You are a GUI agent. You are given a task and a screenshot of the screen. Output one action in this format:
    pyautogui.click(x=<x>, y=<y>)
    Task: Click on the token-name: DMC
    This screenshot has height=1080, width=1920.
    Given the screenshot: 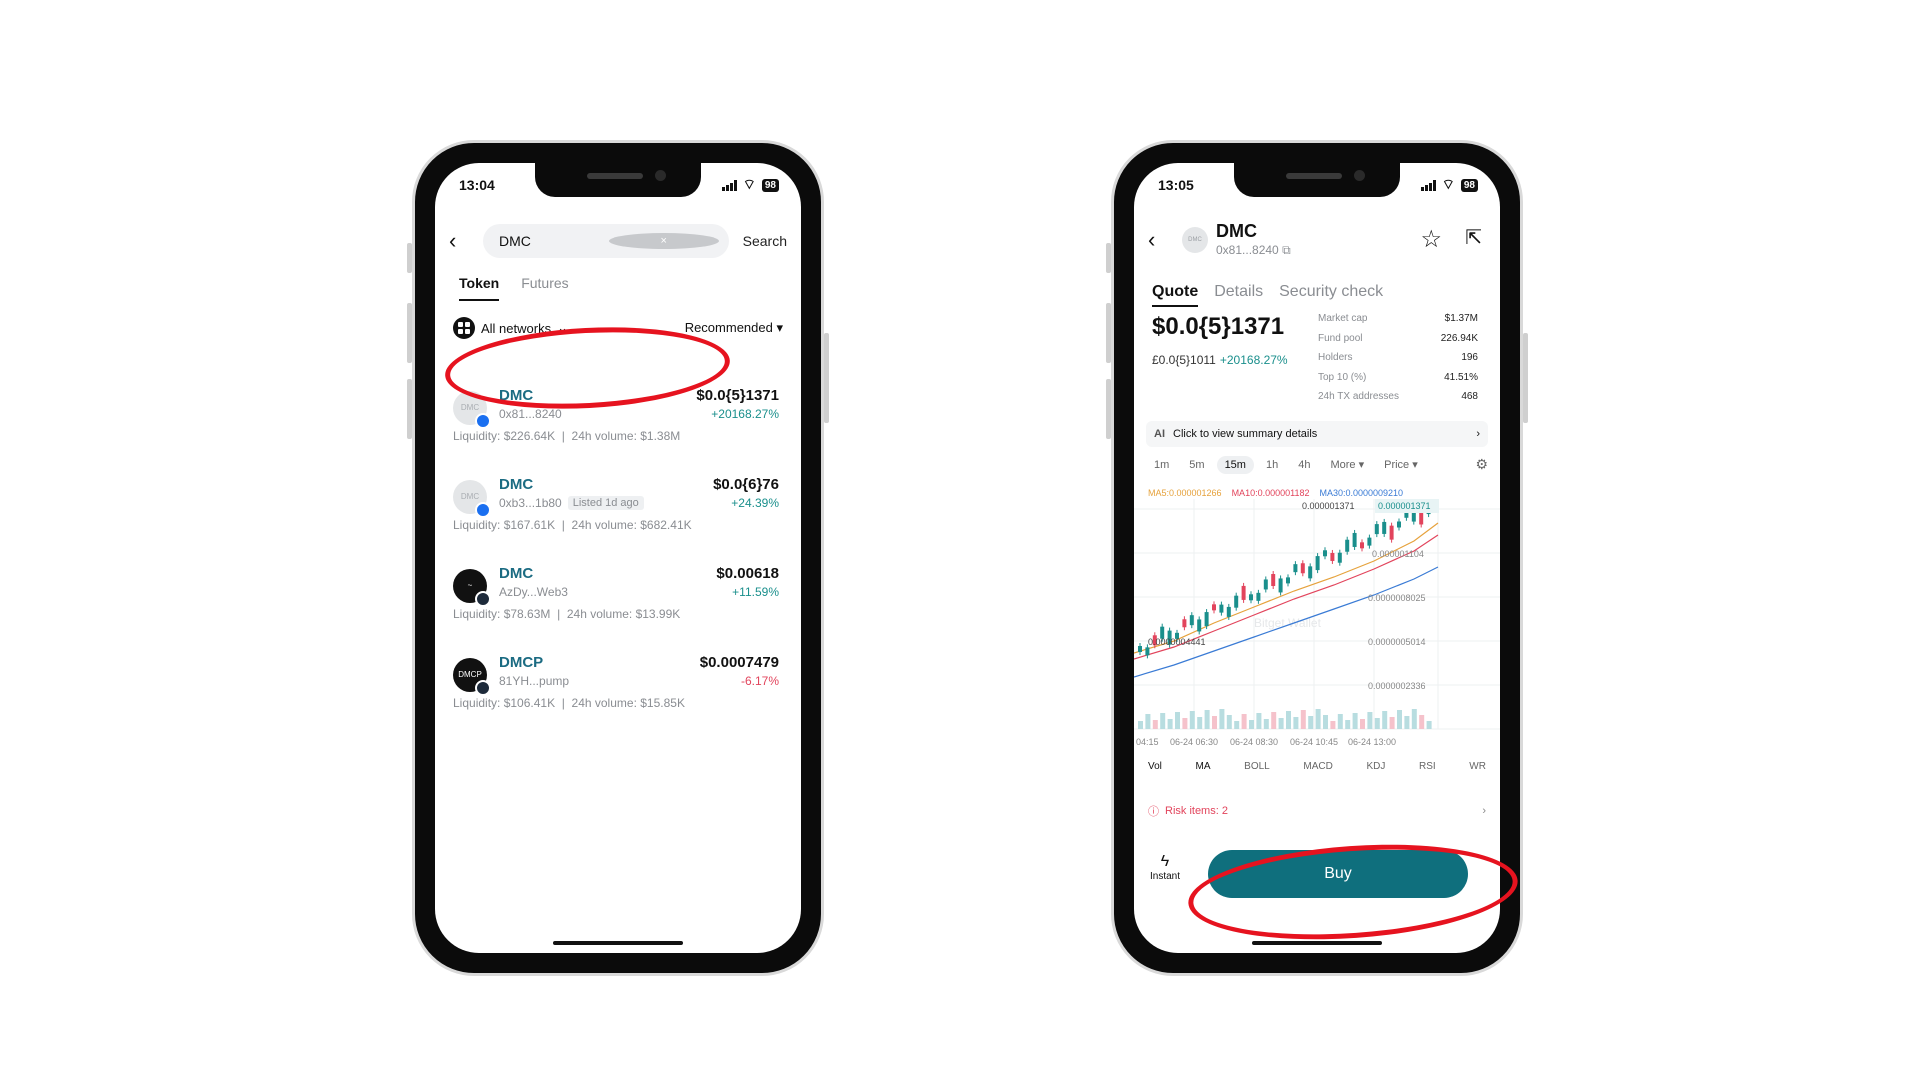 What is the action you would take?
    pyautogui.click(x=516, y=395)
    